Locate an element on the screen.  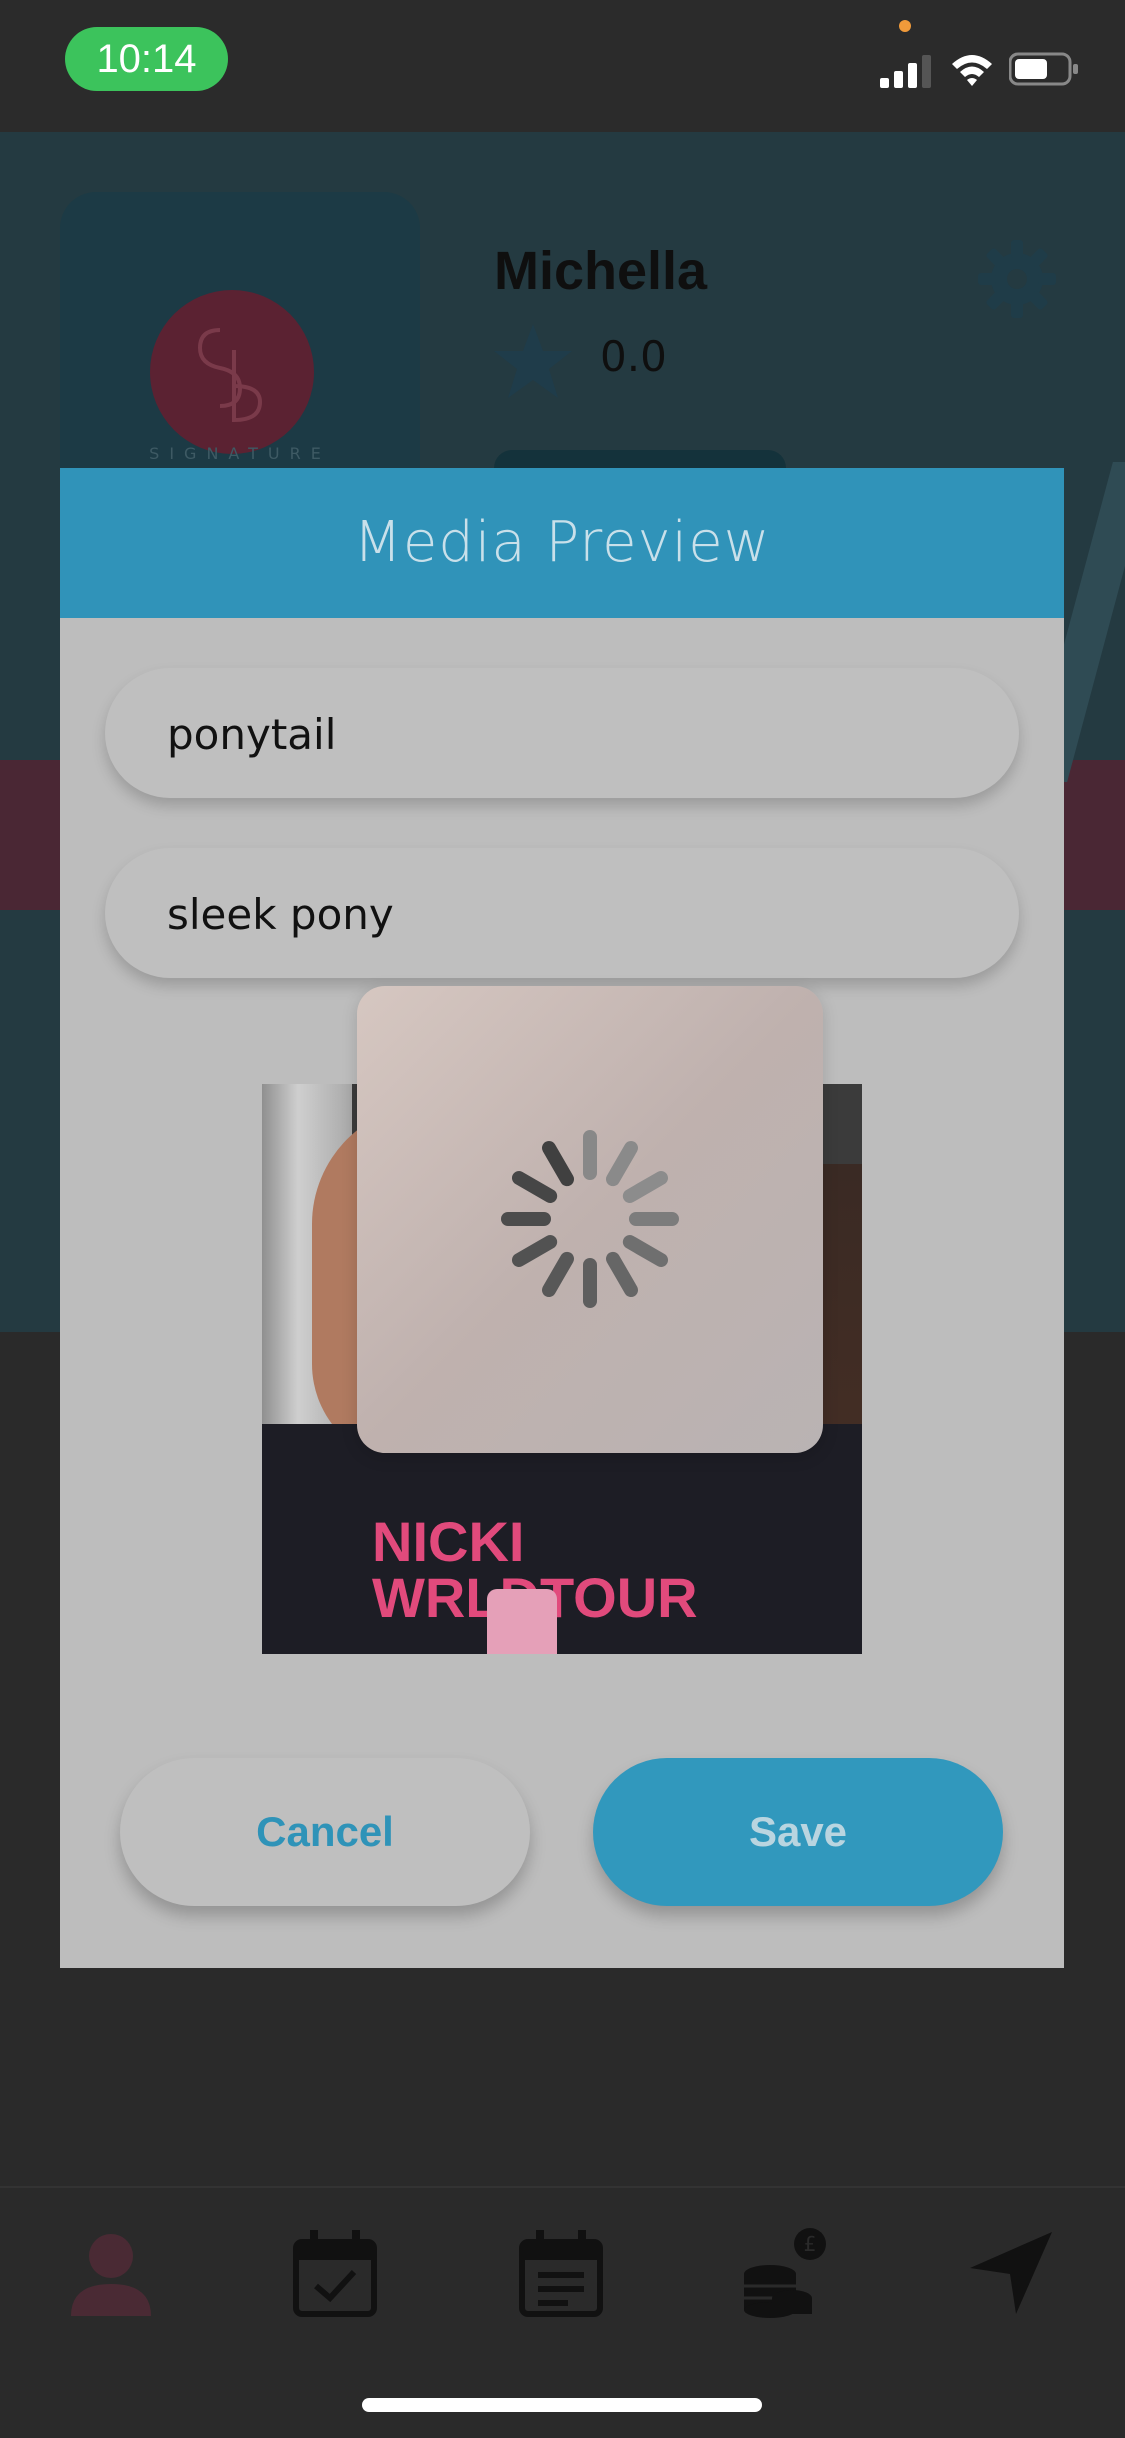
wifi-icon is located at coordinates (972, 70).